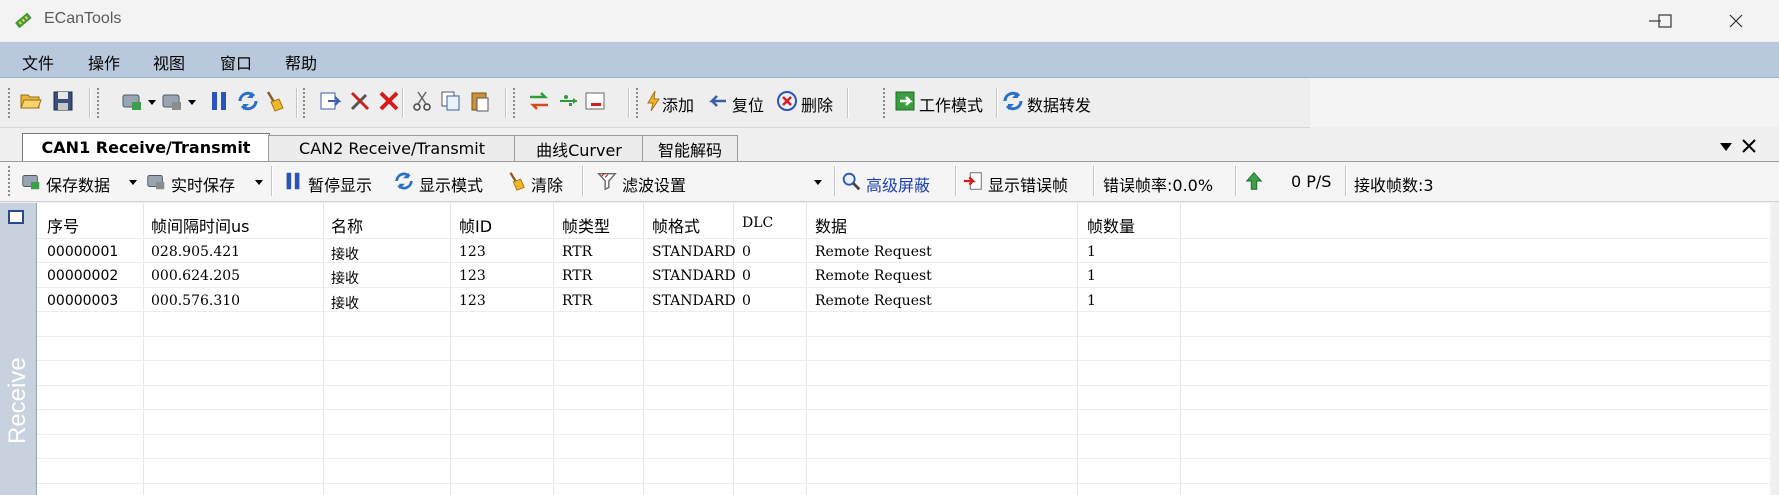 This screenshot has height=495, width=1779. I want to click on filter-settings-button: 滤波设置, so click(654, 184).